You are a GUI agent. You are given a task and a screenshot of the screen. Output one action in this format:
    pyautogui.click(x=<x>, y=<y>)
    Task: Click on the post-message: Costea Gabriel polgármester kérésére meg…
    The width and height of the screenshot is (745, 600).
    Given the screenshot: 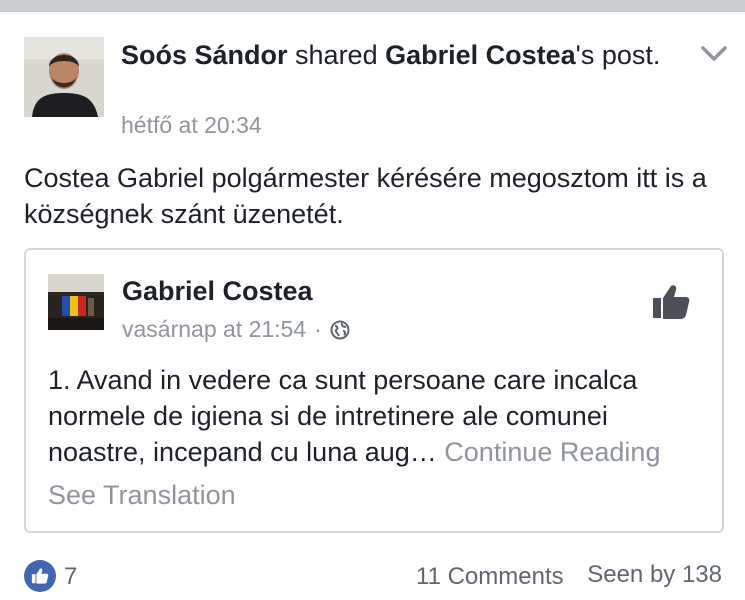 What is the action you would take?
    pyautogui.click(x=365, y=196)
    